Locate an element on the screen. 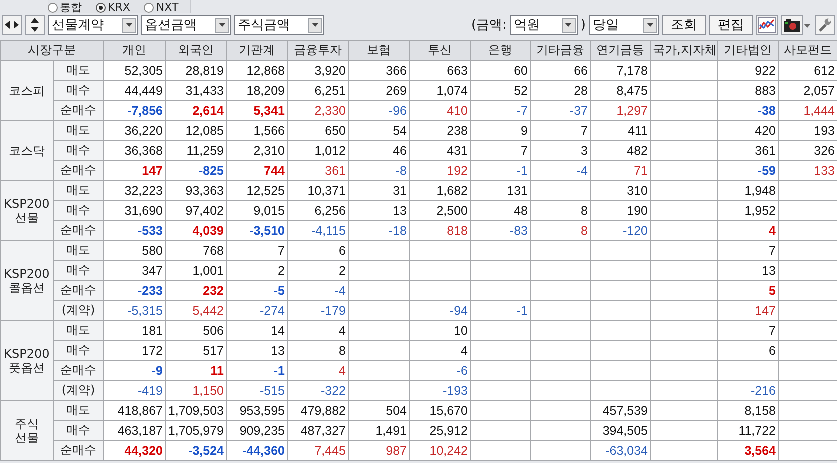  radio-label: NXT is located at coordinates (167, 7).